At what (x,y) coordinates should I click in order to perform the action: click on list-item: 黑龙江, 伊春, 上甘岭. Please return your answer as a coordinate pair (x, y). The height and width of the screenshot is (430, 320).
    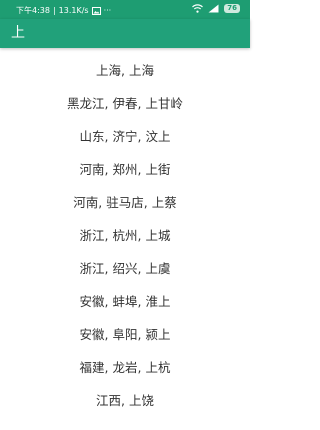
    Looking at the image, I should click on (125, 104).